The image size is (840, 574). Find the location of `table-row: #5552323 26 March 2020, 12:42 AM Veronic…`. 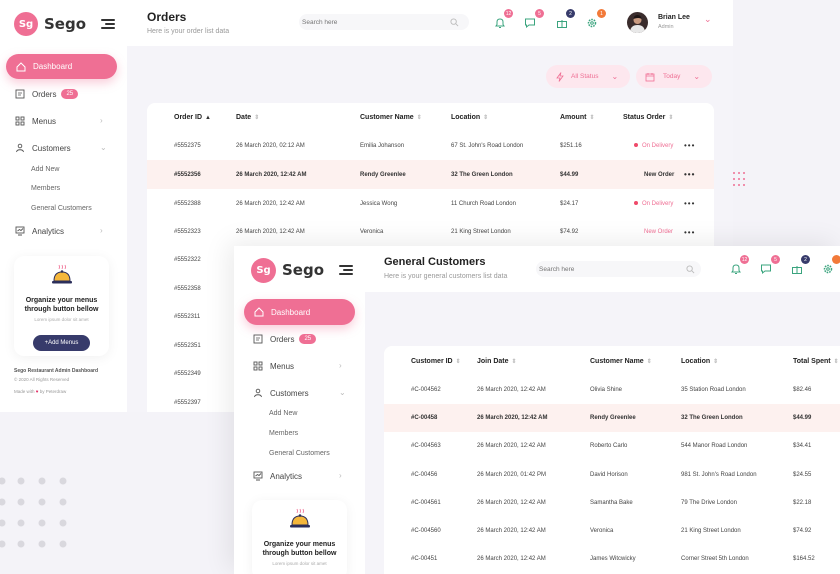

table-row: #5552323 26 March 2020, 12:42 AM Veronic… is located at coordinates (430, 232).